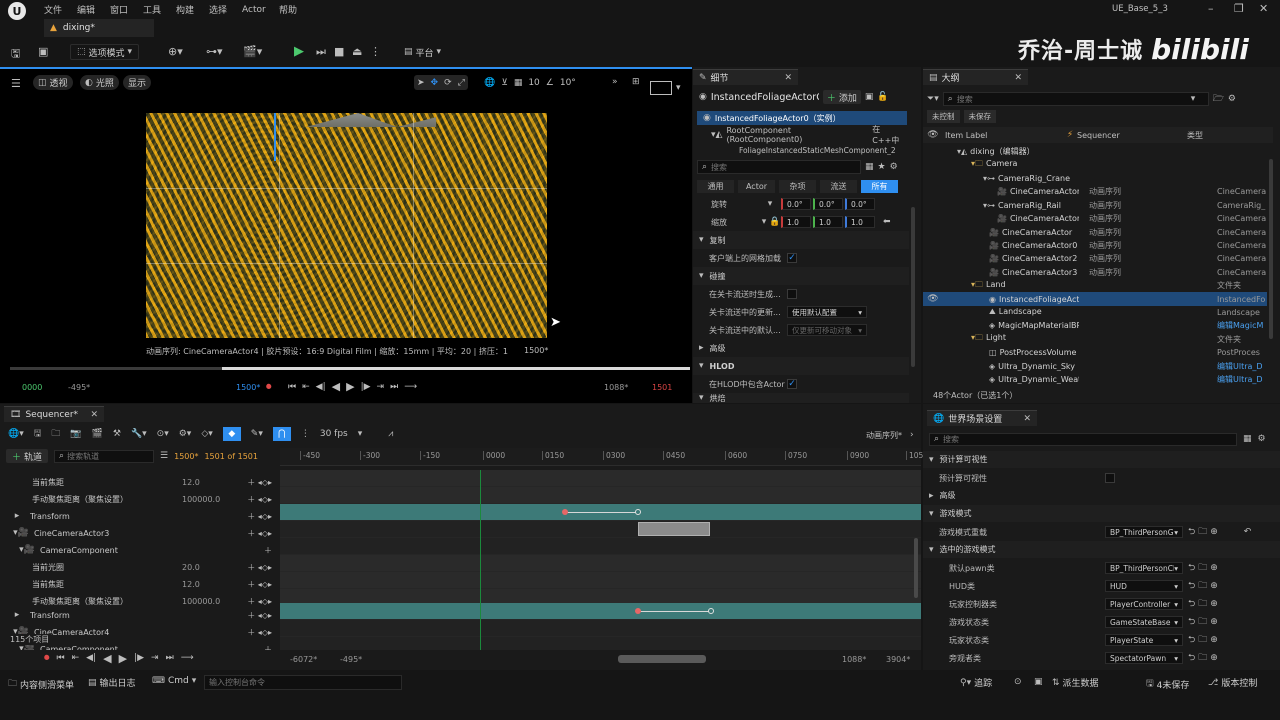 The height and width of the screenshot is (720, 1280). What do you see at coordinates (321, 52) in the screenshot?
I see `step-icon: ⏭` at bounding box center [321, 52].